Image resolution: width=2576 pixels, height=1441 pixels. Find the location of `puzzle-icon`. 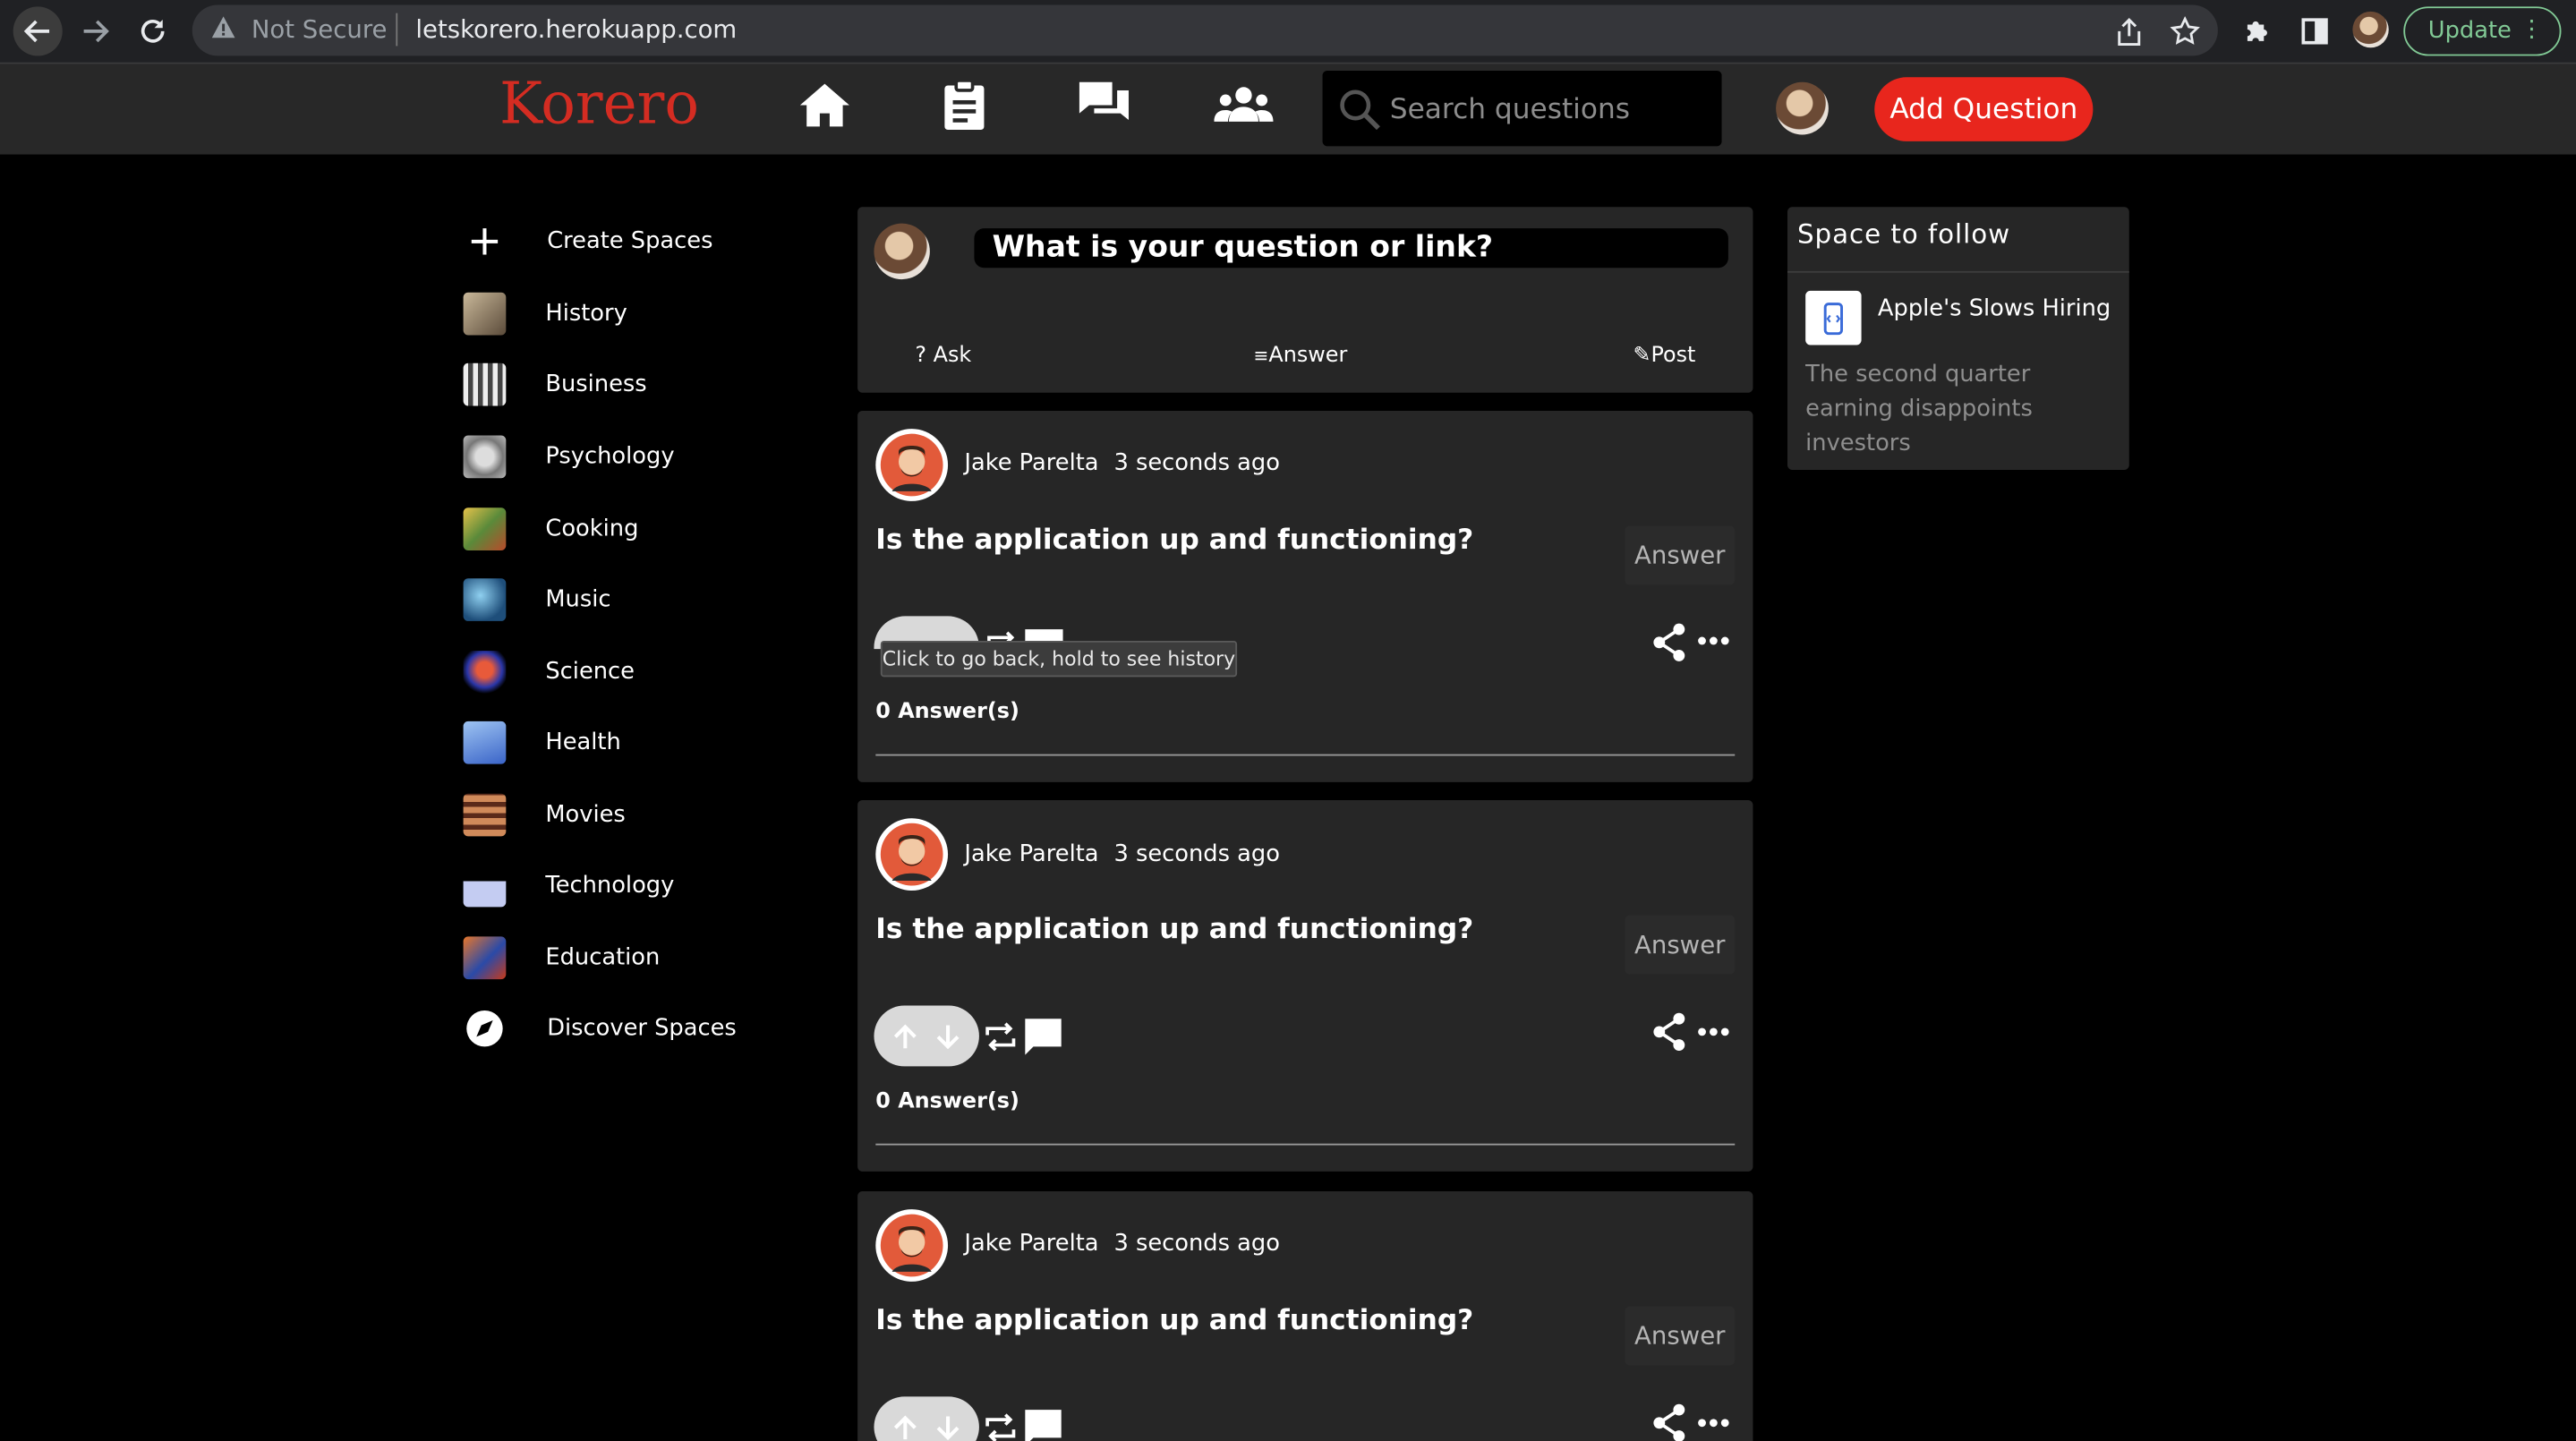

puzzle-icon is located at coordinates (2257, 31).